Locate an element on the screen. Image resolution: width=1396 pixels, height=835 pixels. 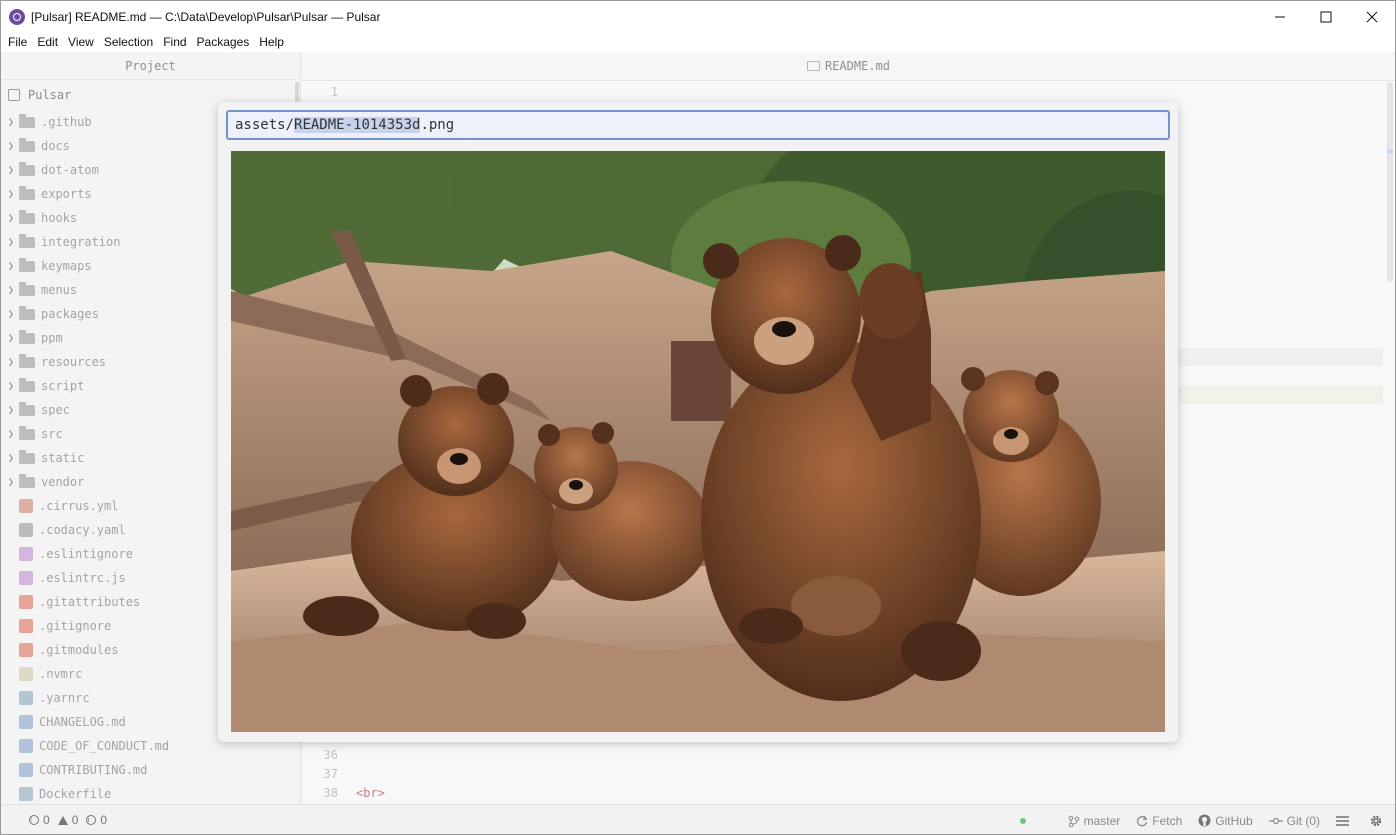
editor-scrollbar is located at coordinates (1390, 182).